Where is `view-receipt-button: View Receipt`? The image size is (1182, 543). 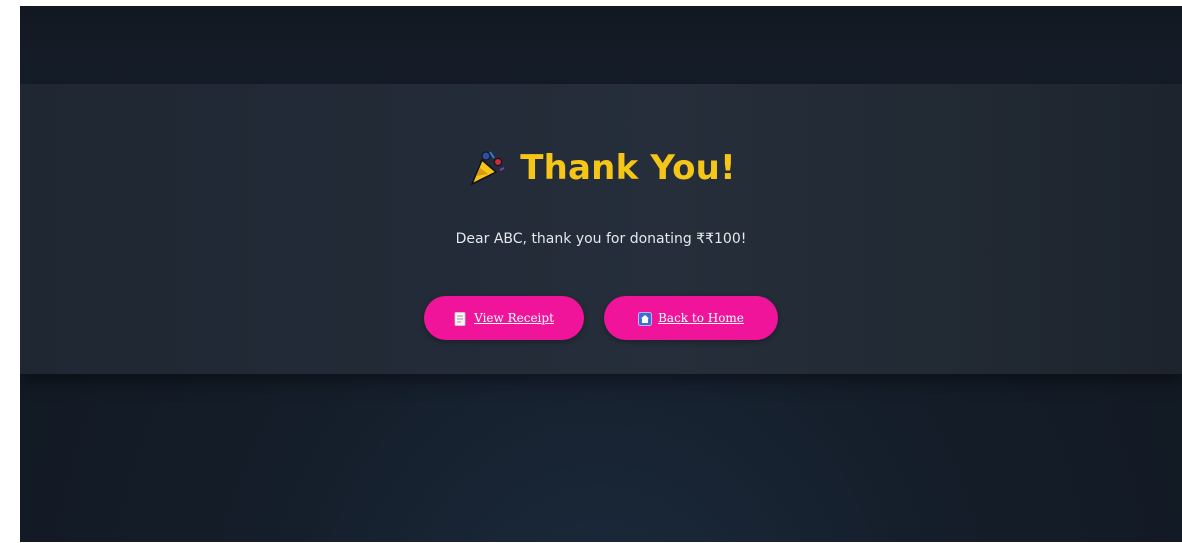 view-receipt-button: View Receipt is located at coordinates (504, 318).